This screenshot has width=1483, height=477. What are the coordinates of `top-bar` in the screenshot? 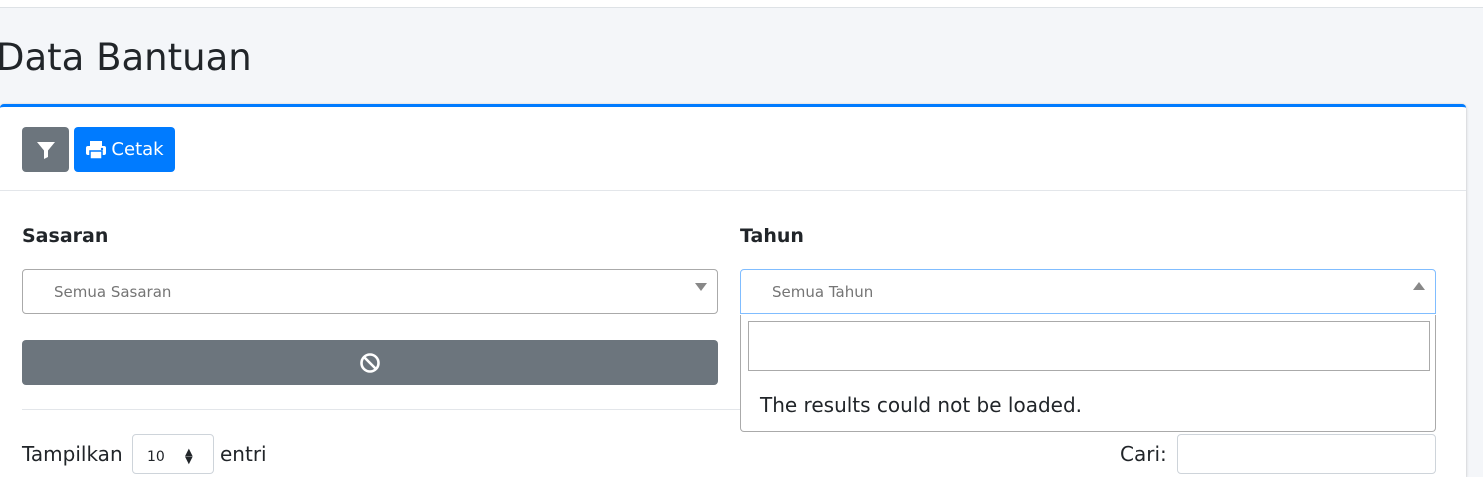 It's located at (741, 4).